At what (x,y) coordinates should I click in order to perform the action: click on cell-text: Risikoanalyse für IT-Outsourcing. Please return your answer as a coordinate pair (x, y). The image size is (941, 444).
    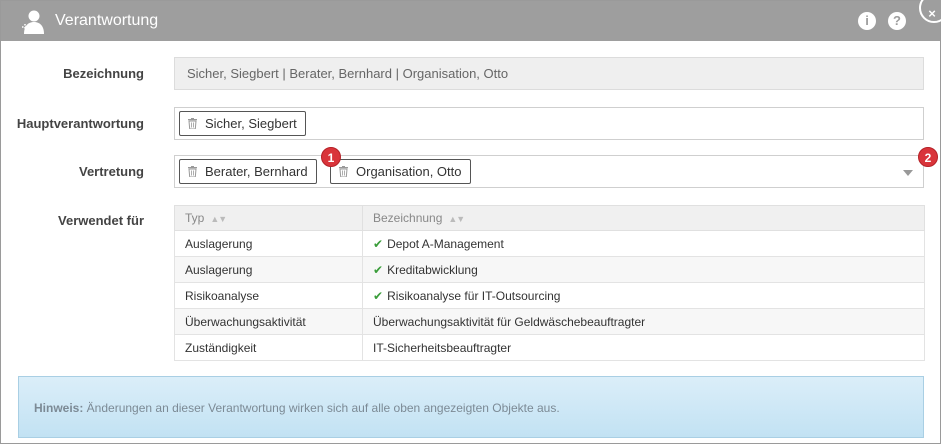
    Looking at the image, I should click on (474, 295).